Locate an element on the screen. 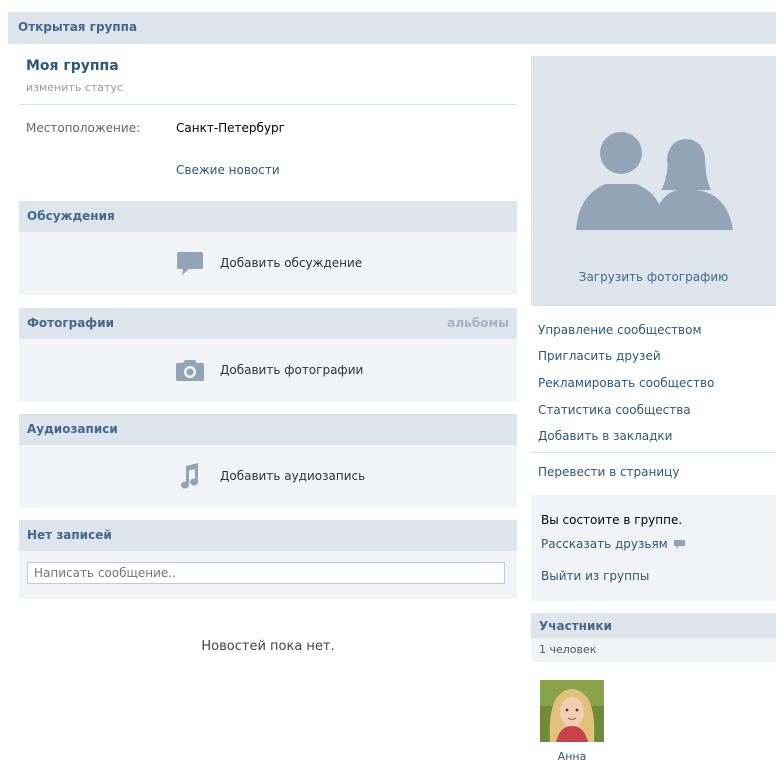  group-photo-placeholder: Загрузить фотографию is located at coordinates (653, 181).